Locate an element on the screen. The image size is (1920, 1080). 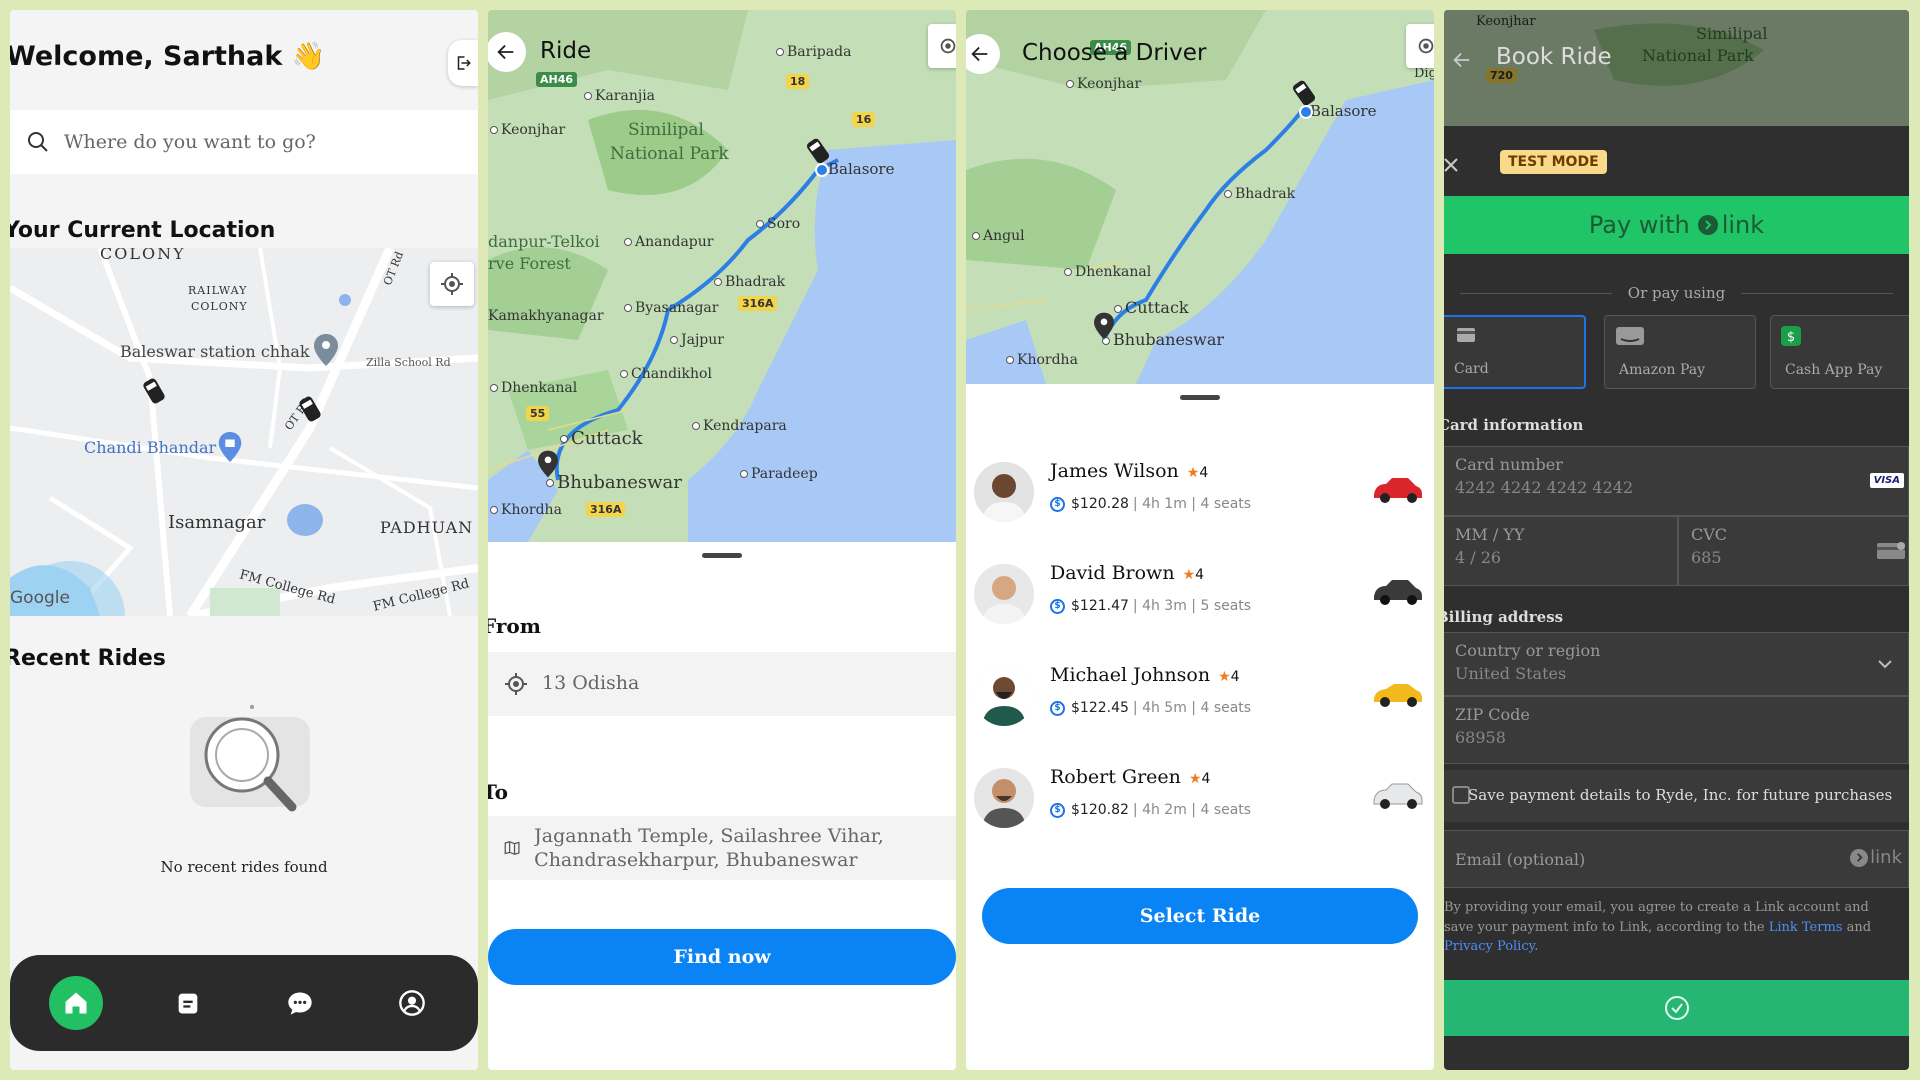
expiry-field: MM / YY 4 / 26 is located at coordinates (1561, 551).